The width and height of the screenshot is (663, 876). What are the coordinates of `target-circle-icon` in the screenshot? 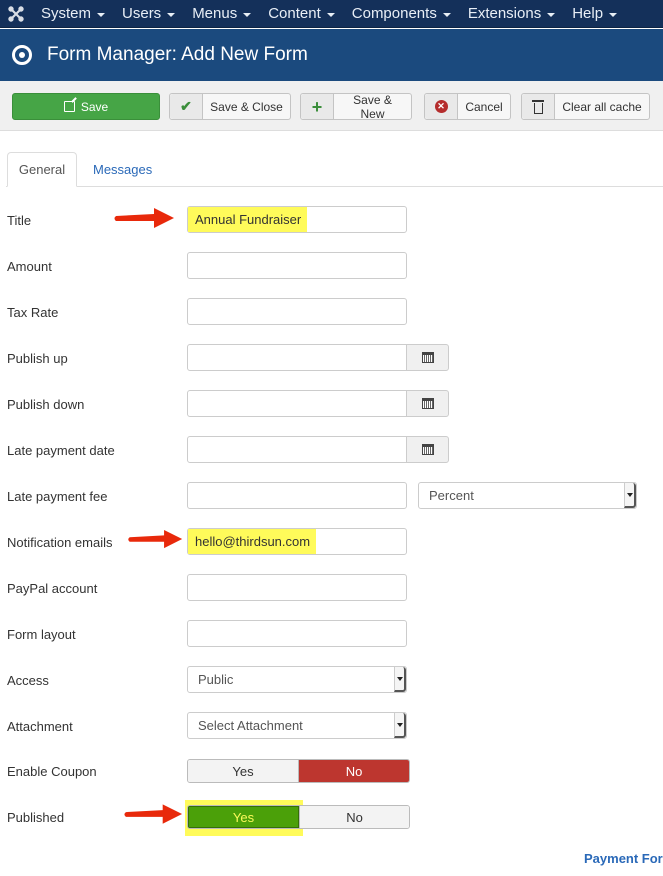 It's located at (22, 55).